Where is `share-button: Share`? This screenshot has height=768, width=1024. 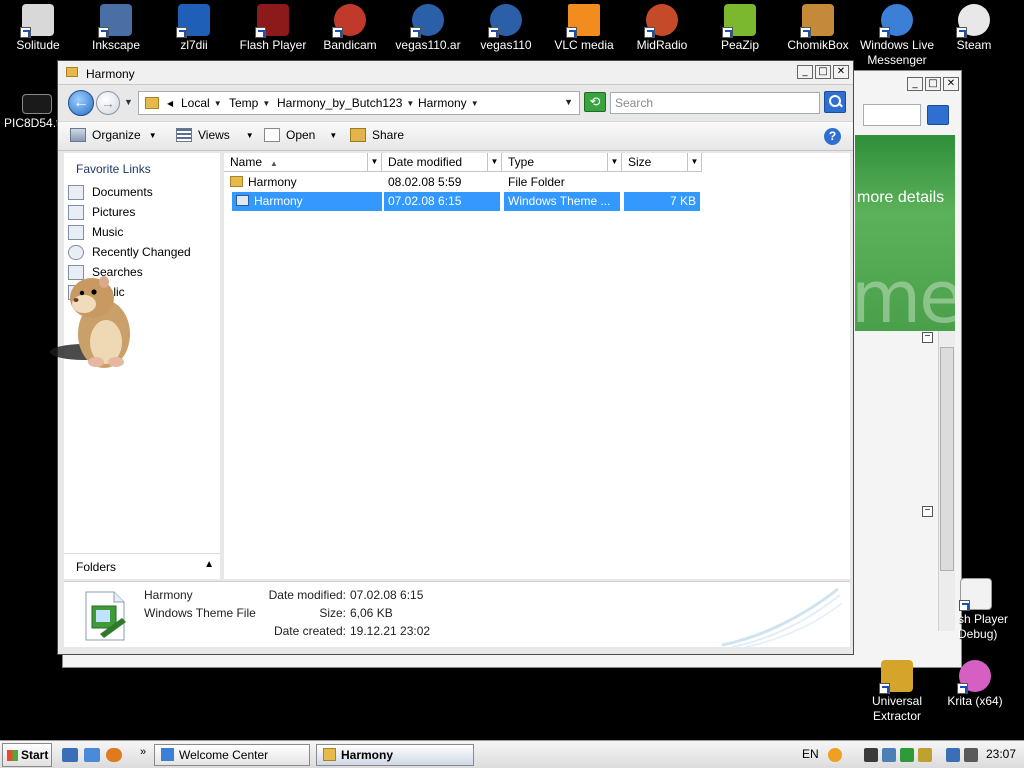 share-button: Share is located at coordinates (377, 135).